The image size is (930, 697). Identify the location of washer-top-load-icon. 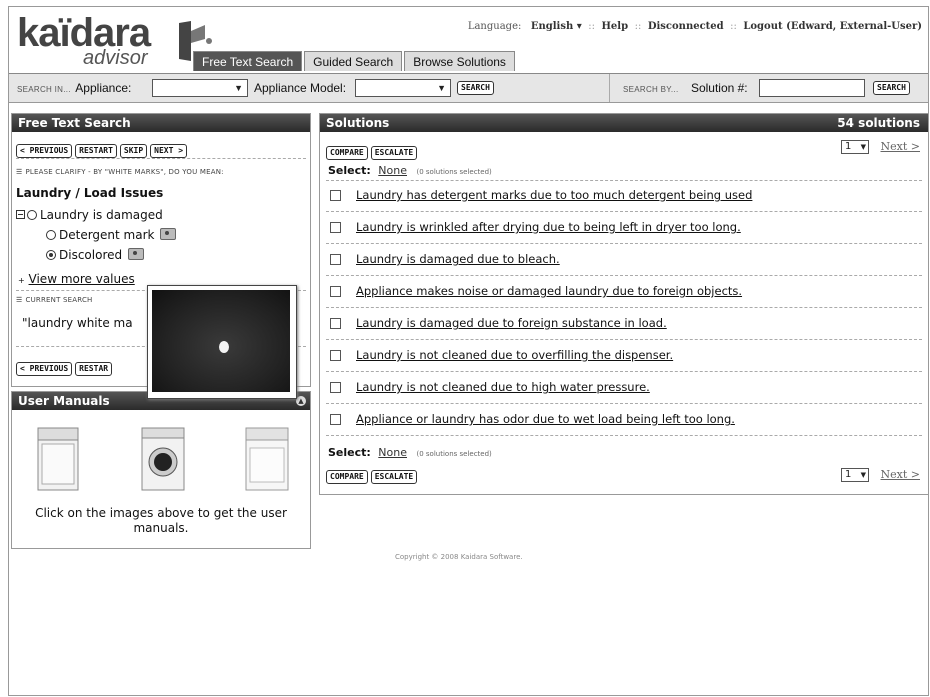
(58, 459).